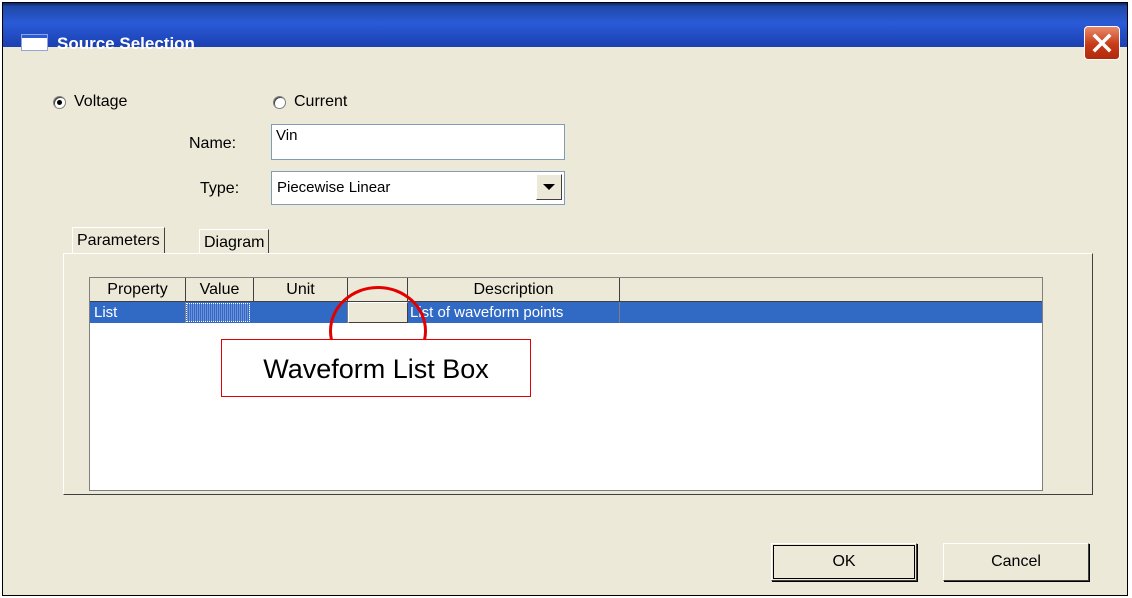 This screenshot has height=598, width=1132. I want to click on cell-value, so click(218, 312).